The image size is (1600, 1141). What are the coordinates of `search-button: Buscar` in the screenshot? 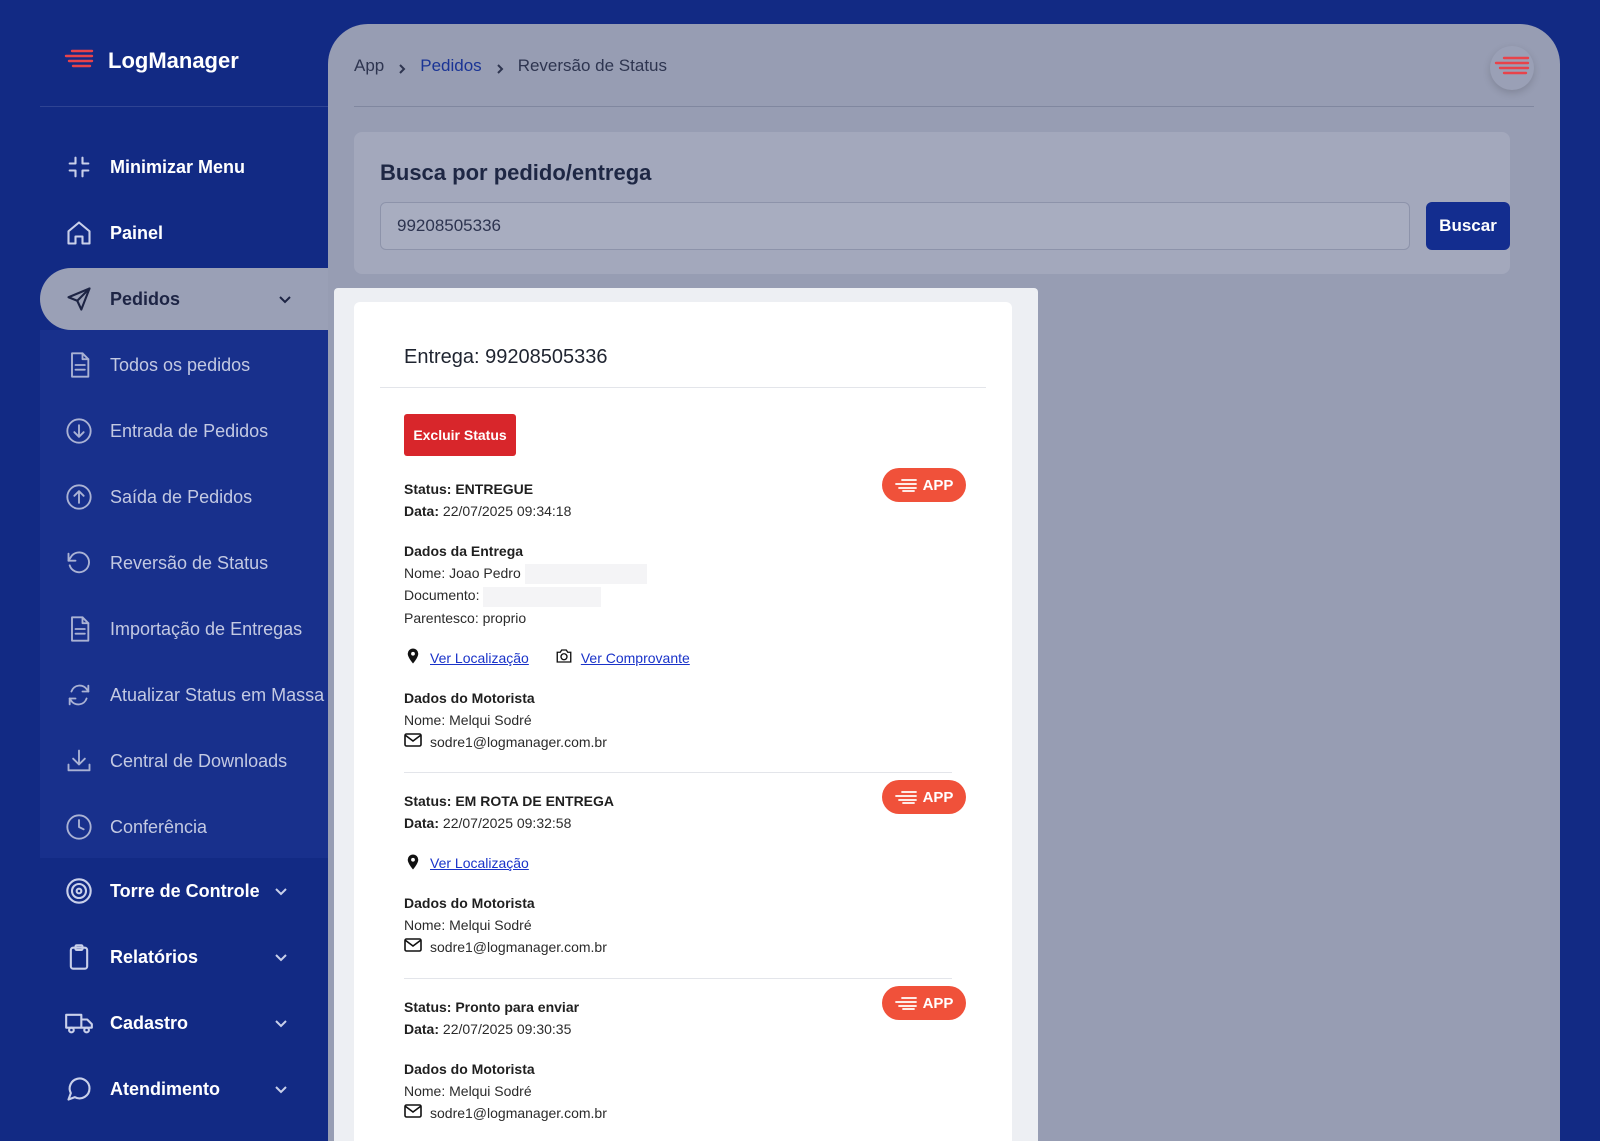 It's located at (1468, 226).